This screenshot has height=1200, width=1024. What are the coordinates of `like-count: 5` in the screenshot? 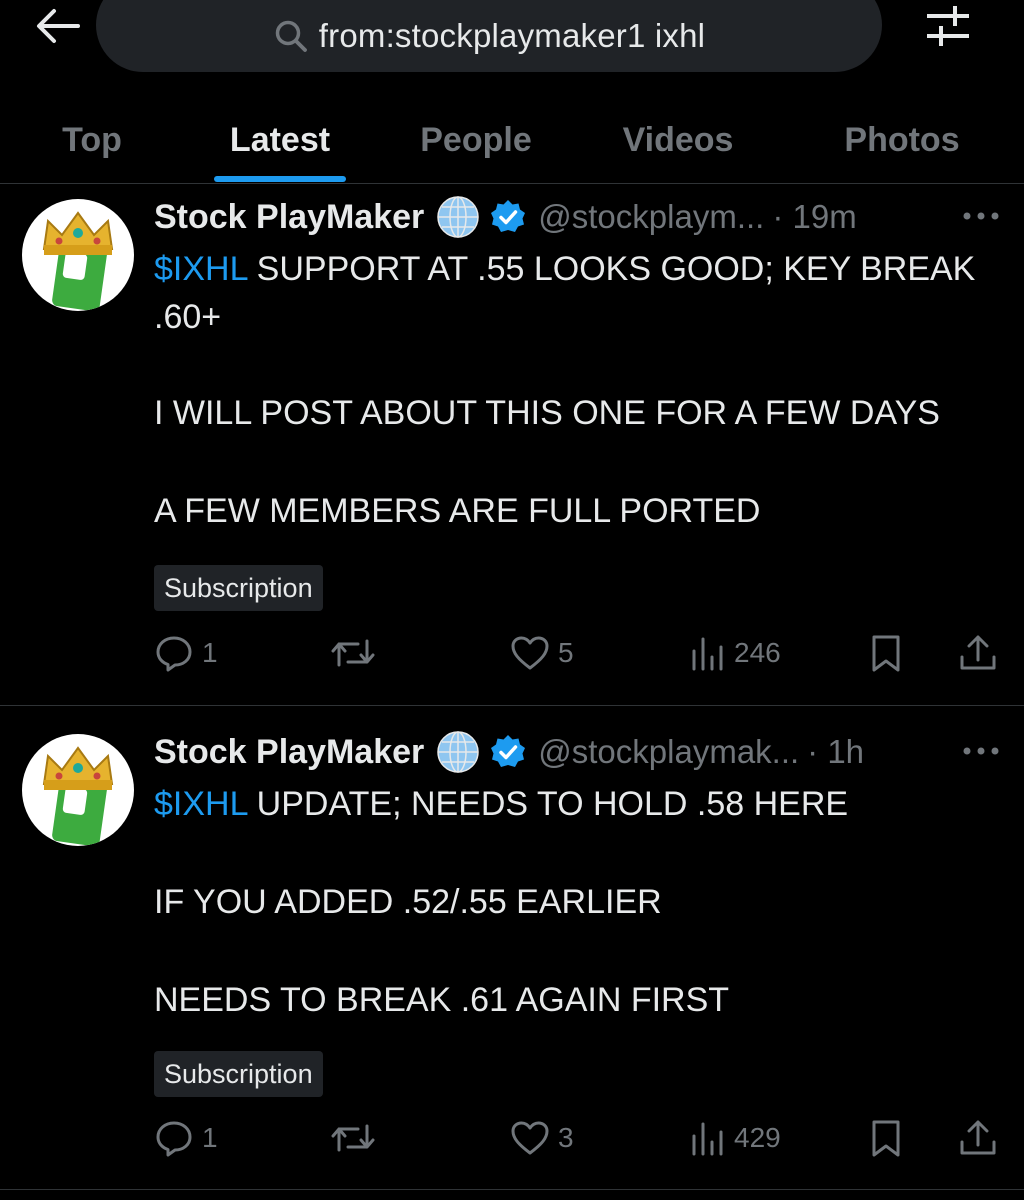 It's located at (566, 652).